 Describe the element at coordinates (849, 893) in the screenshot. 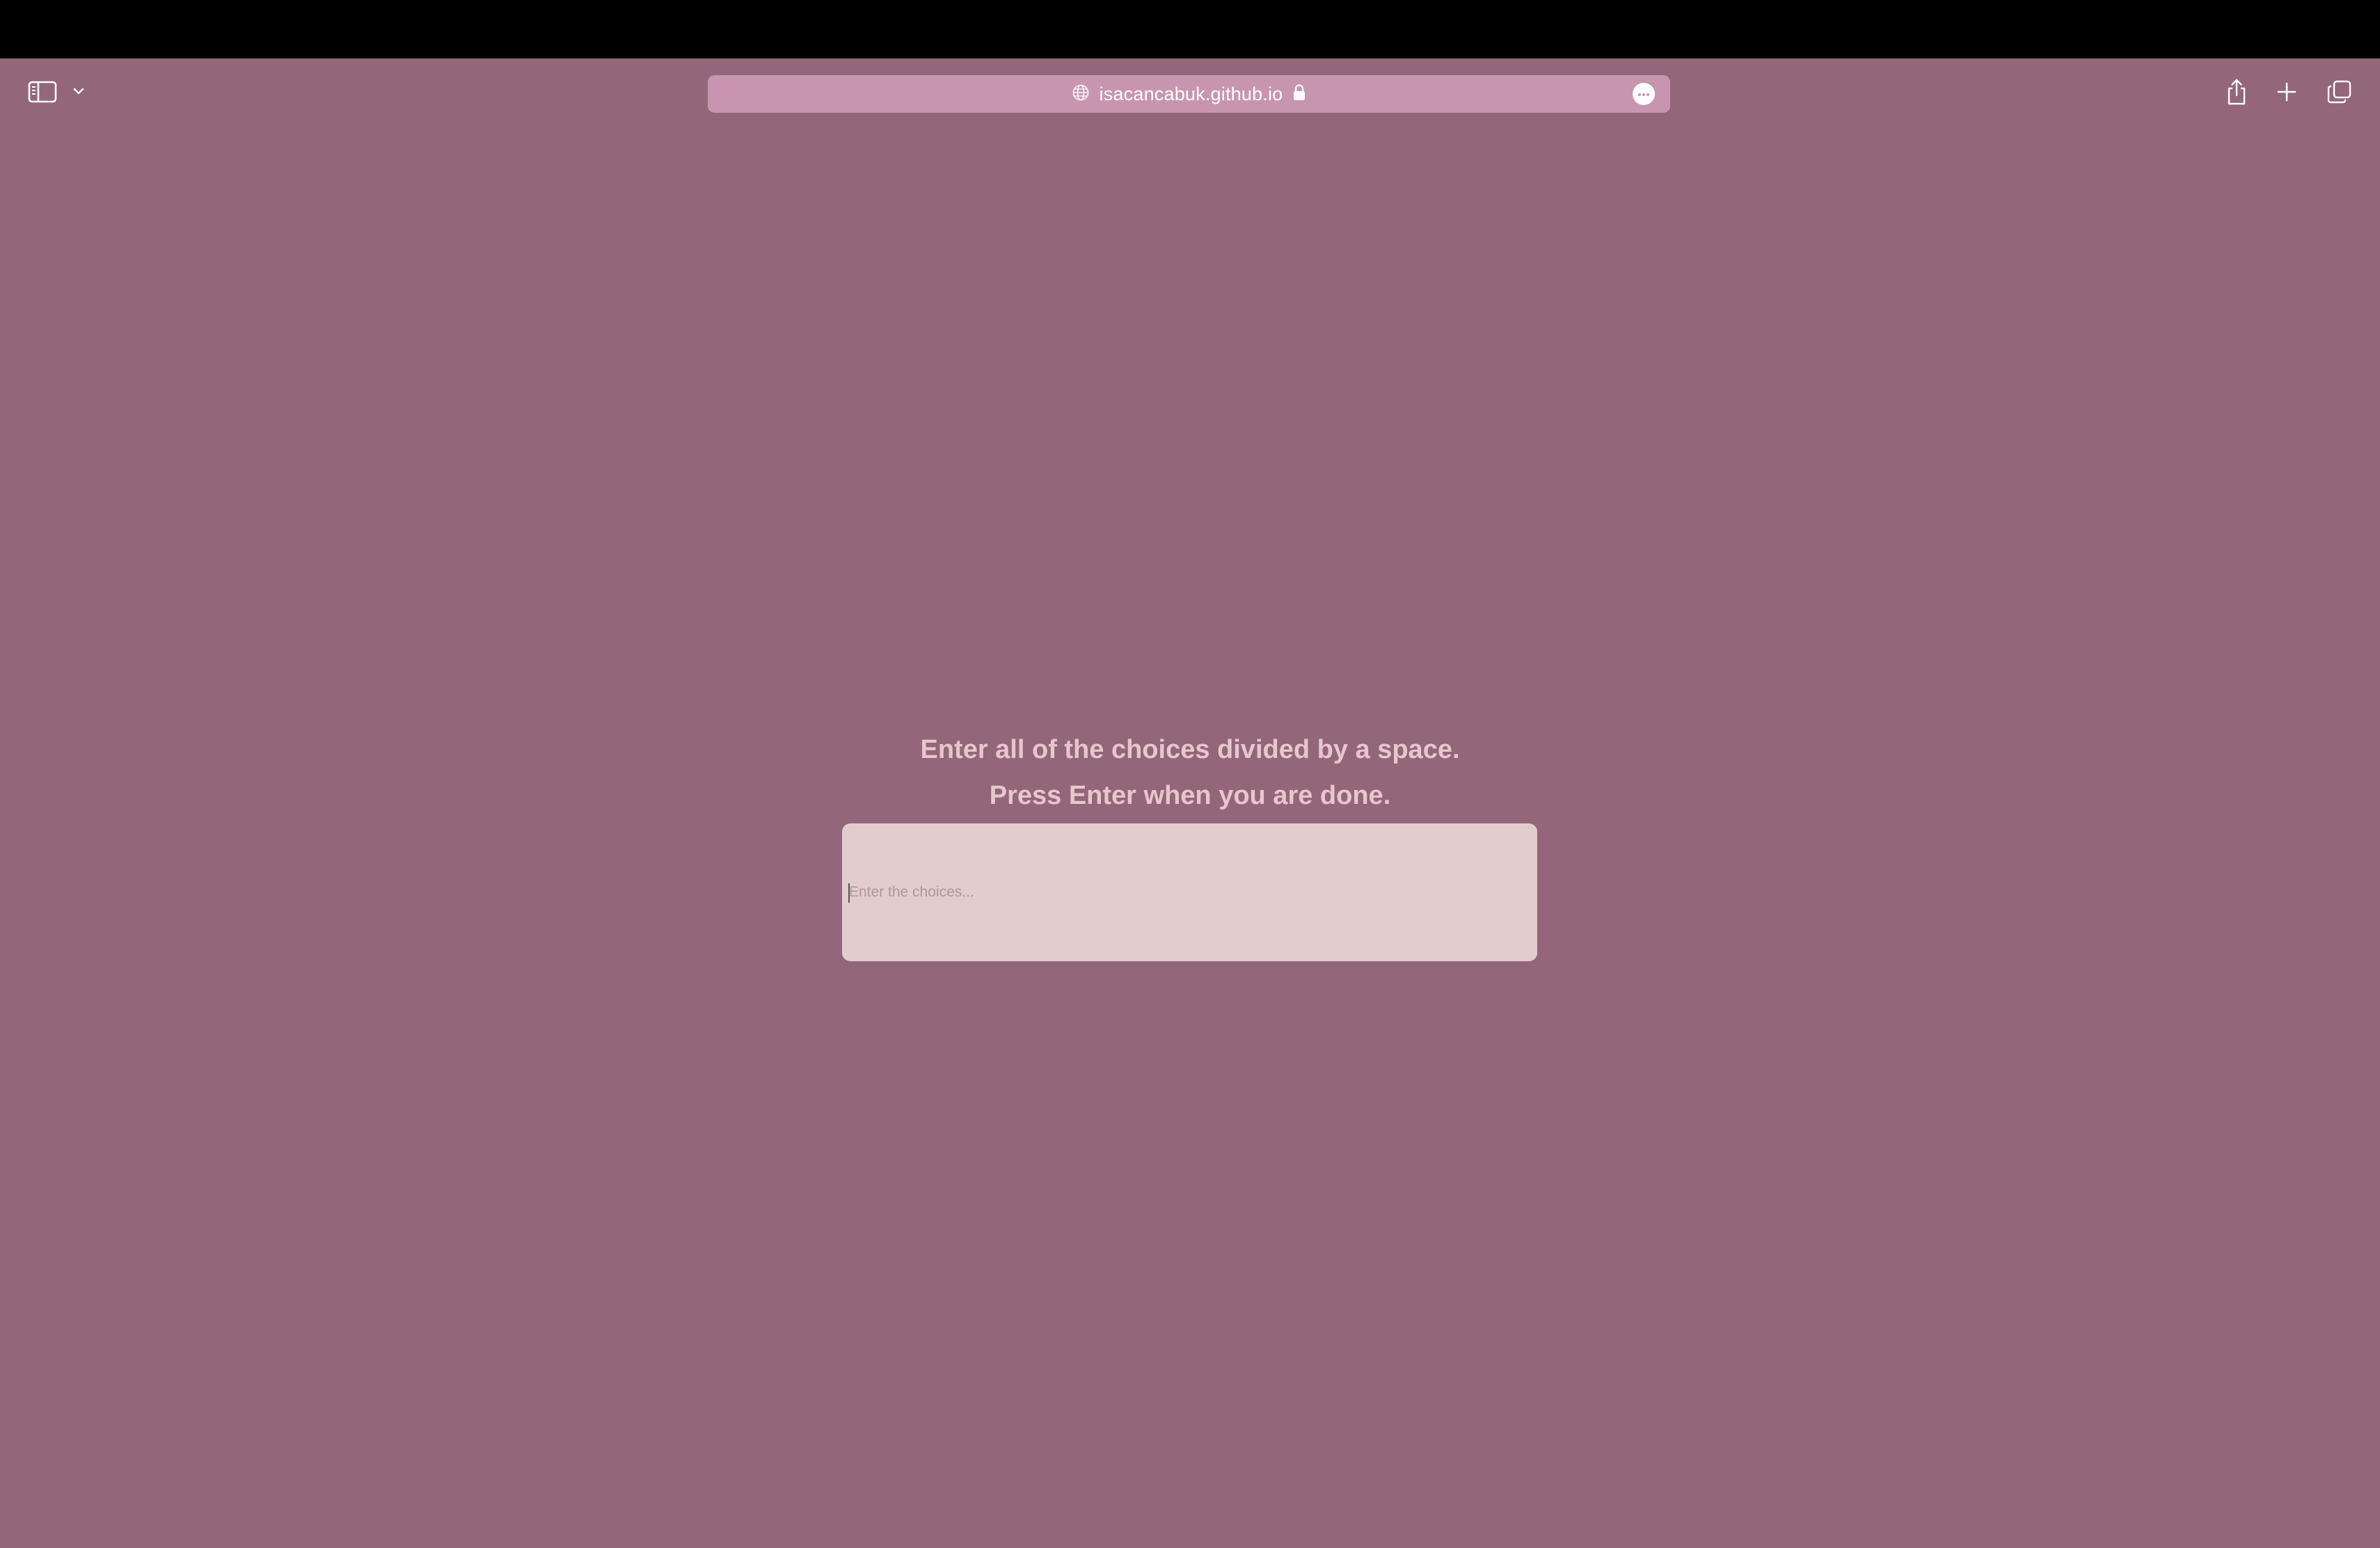

I see `text-caret` at that location.